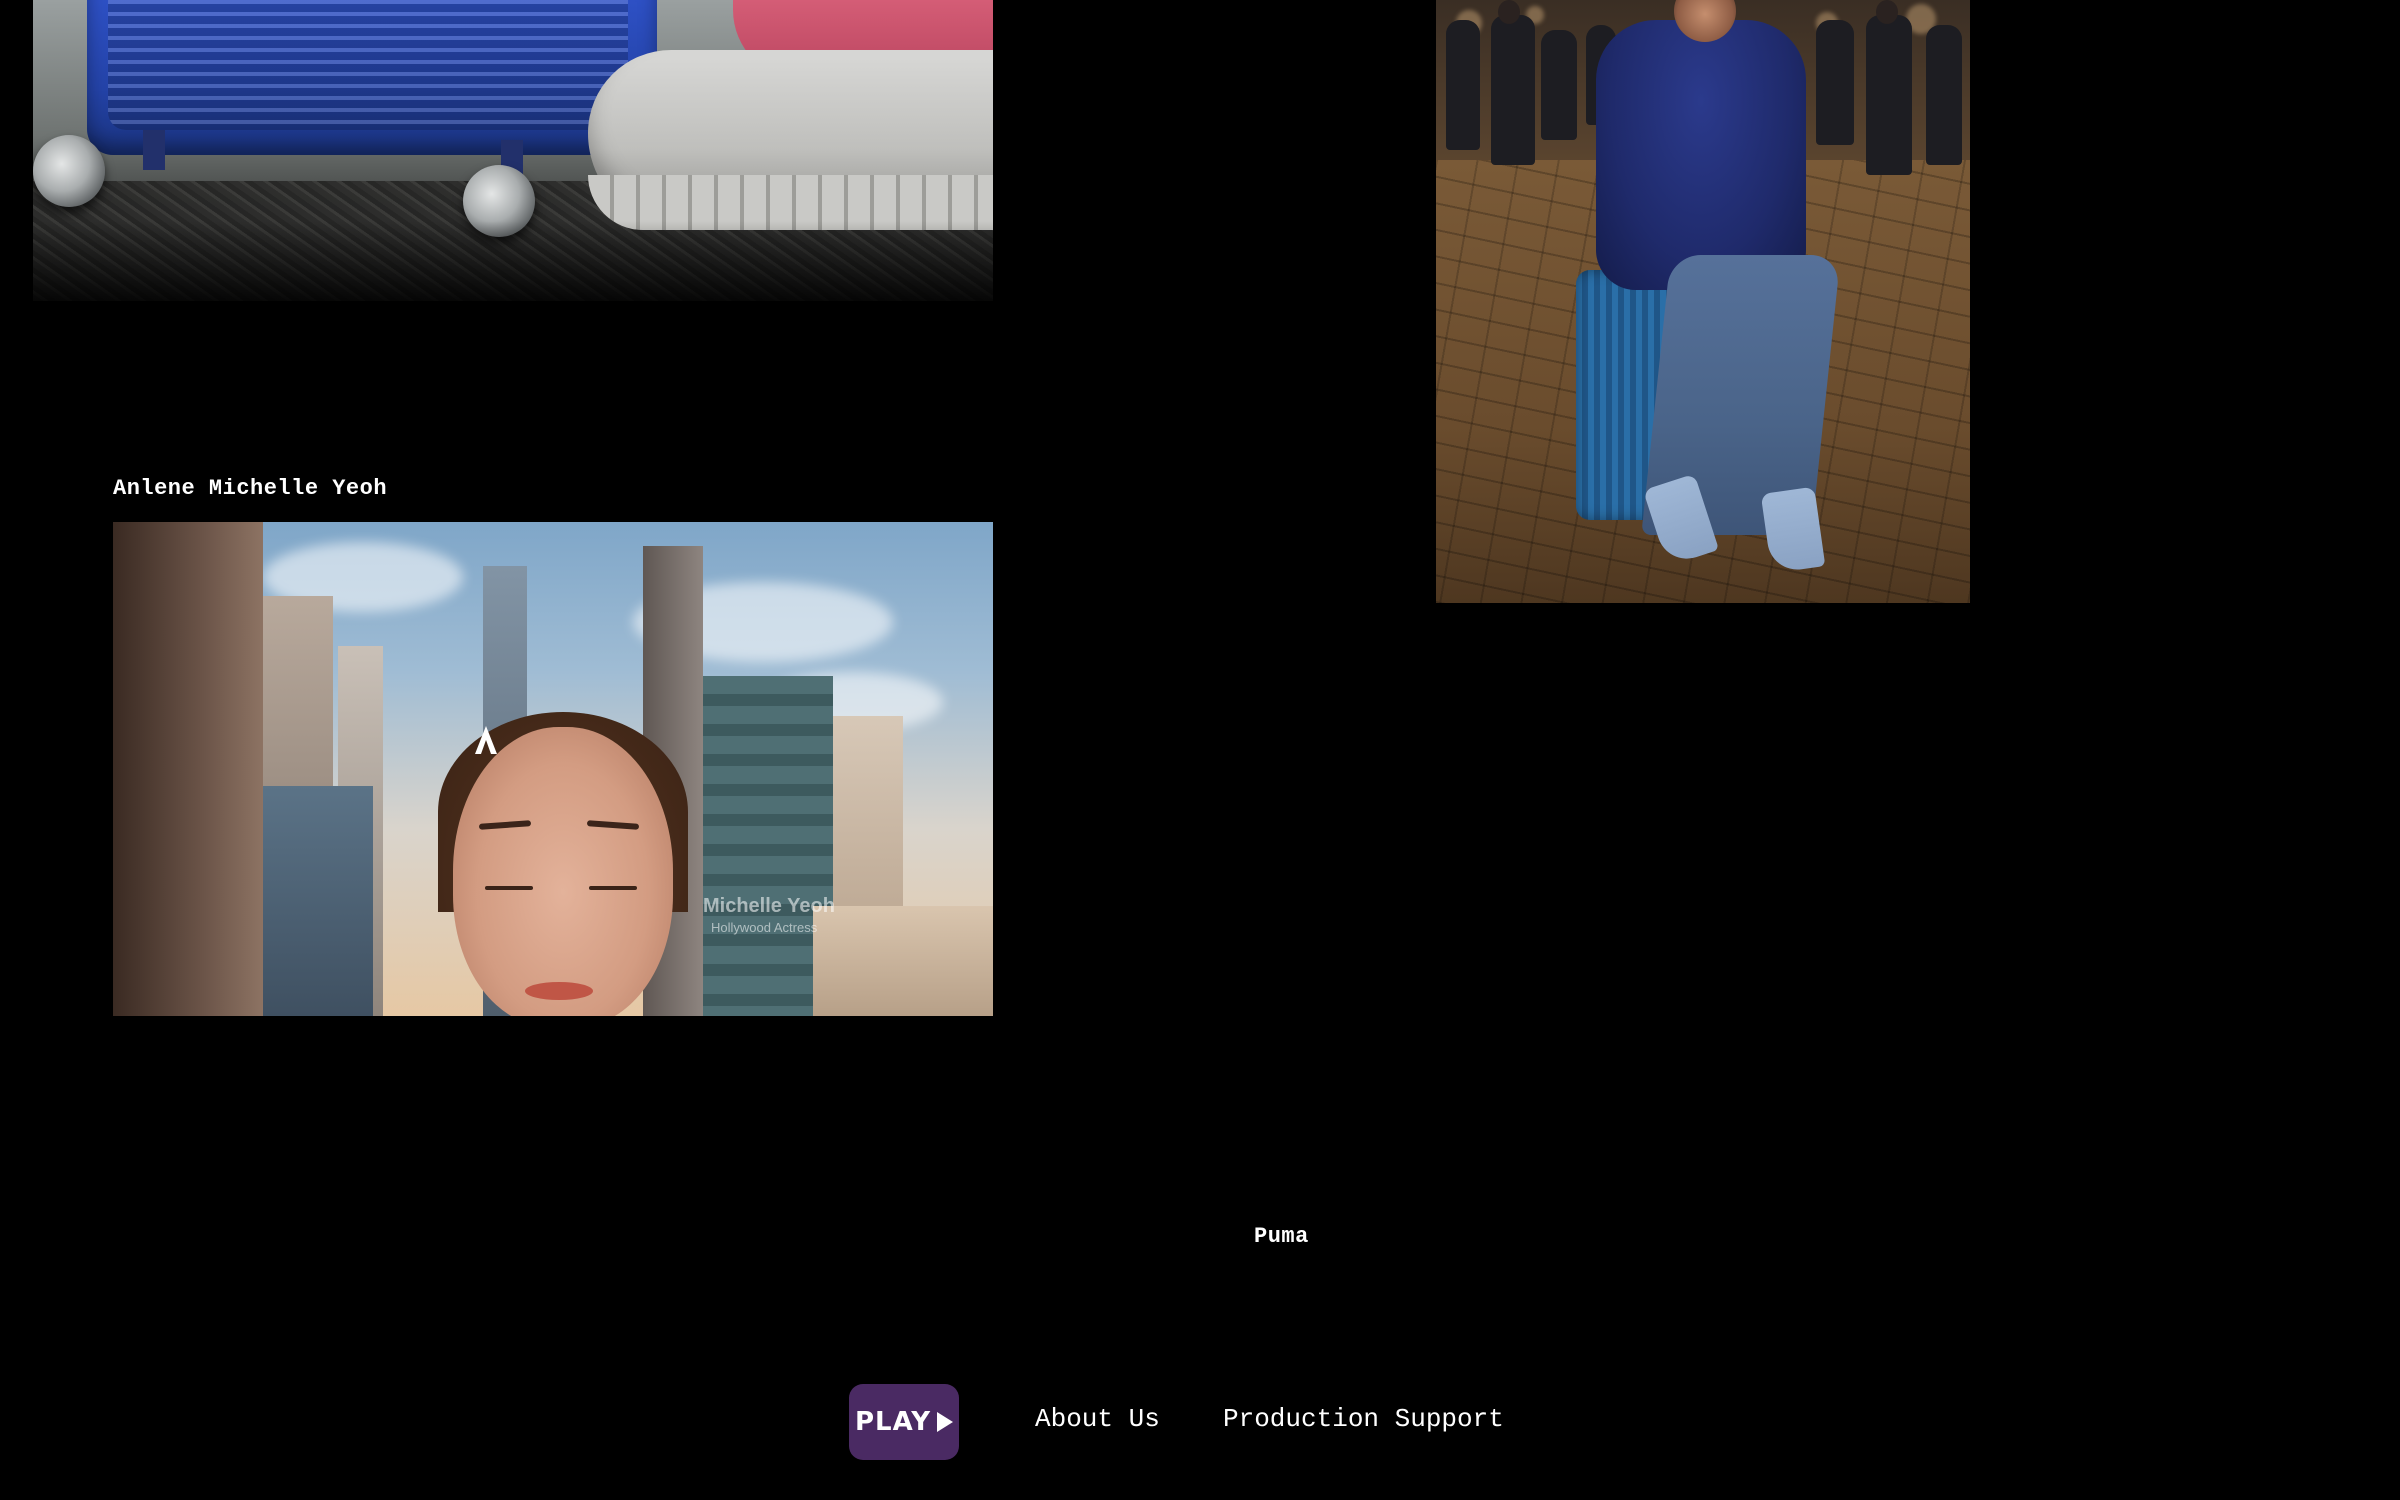  Describe the element at coordinates (486, 740) in the screenshot. I see `anlene-logo-icon` at that location.